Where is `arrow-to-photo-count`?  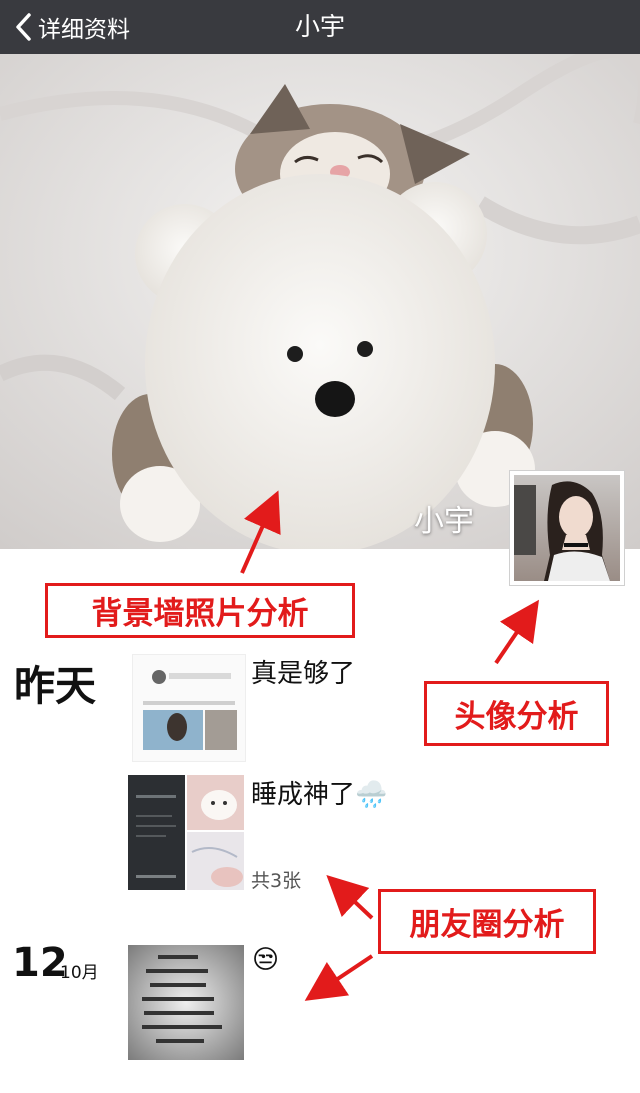
arrow-to-photo-count is located at coordinates (350, 897).